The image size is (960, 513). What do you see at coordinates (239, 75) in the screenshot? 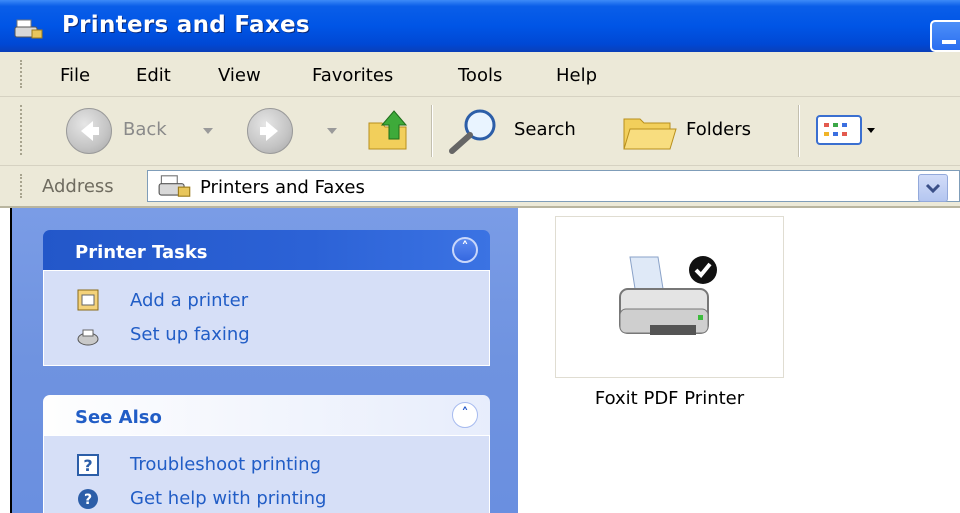
I see `menu-view: View` at bounding box center [239, 75].